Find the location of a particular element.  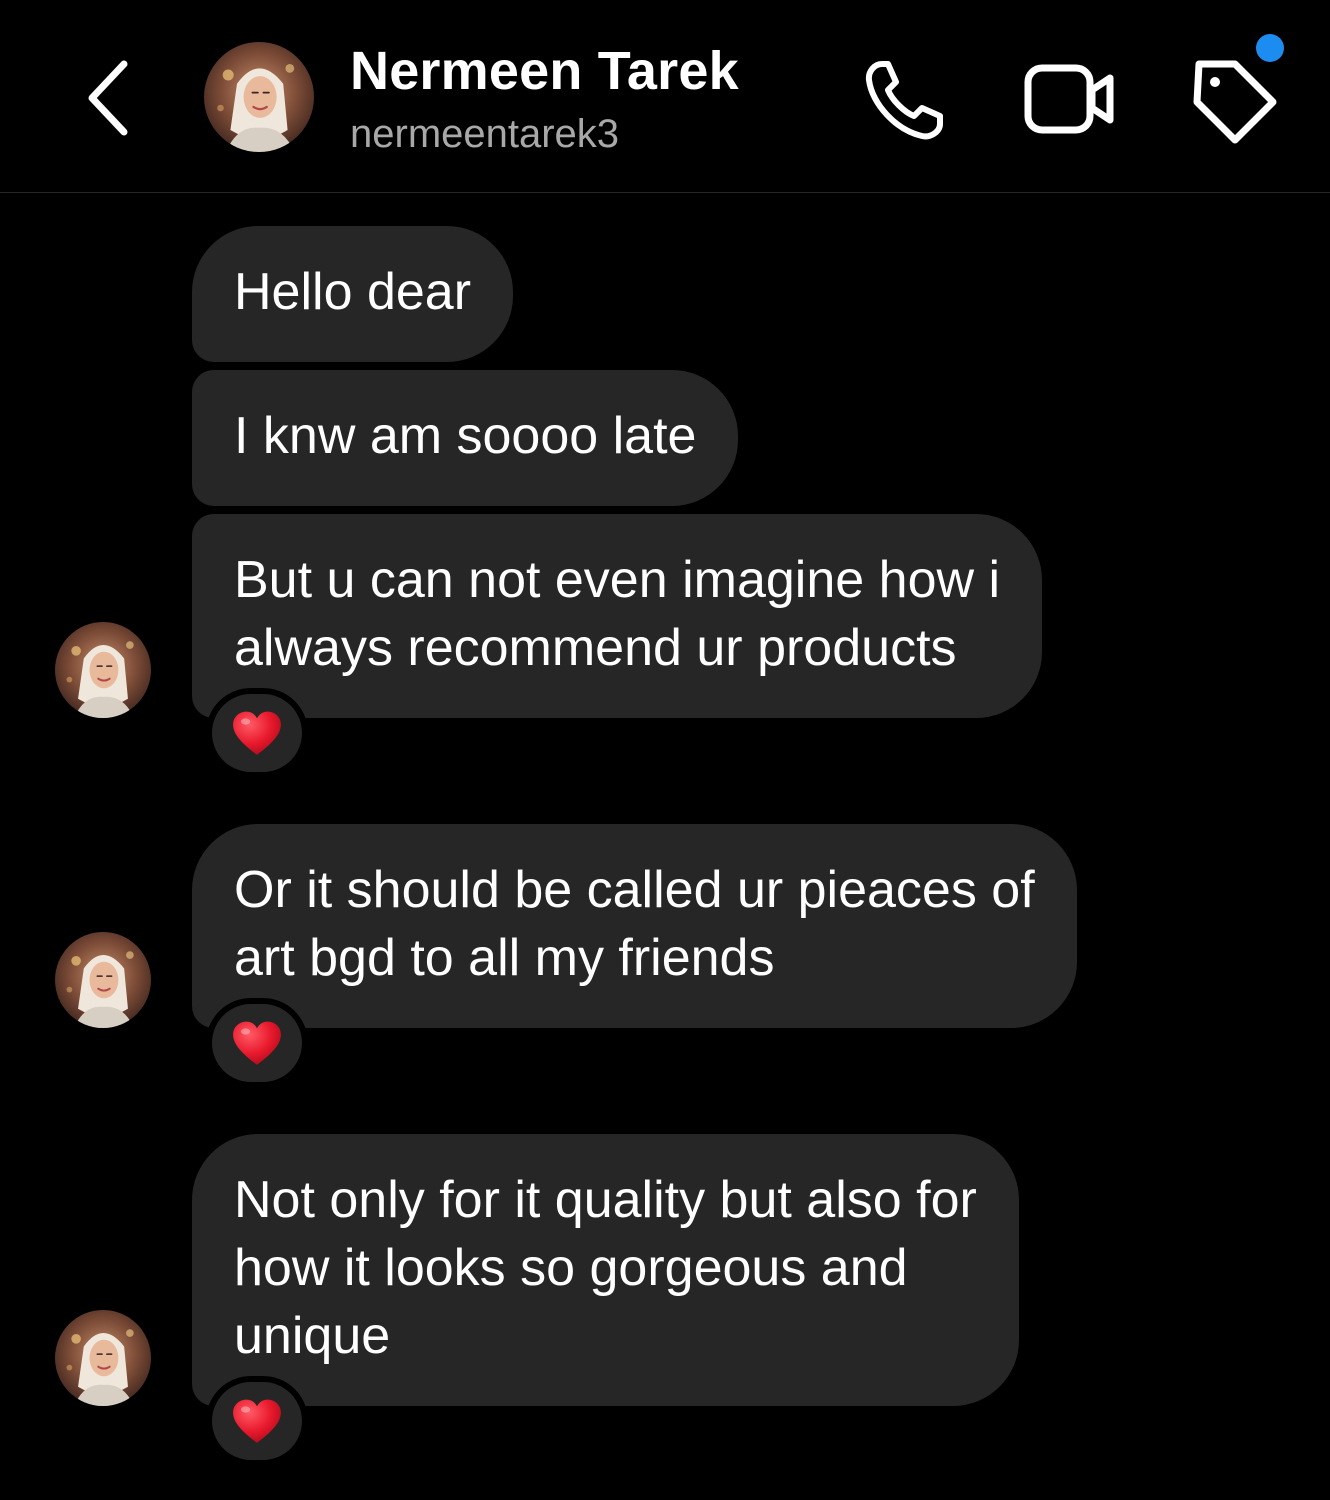

video-call-button is located at coordinates (1070, 101).